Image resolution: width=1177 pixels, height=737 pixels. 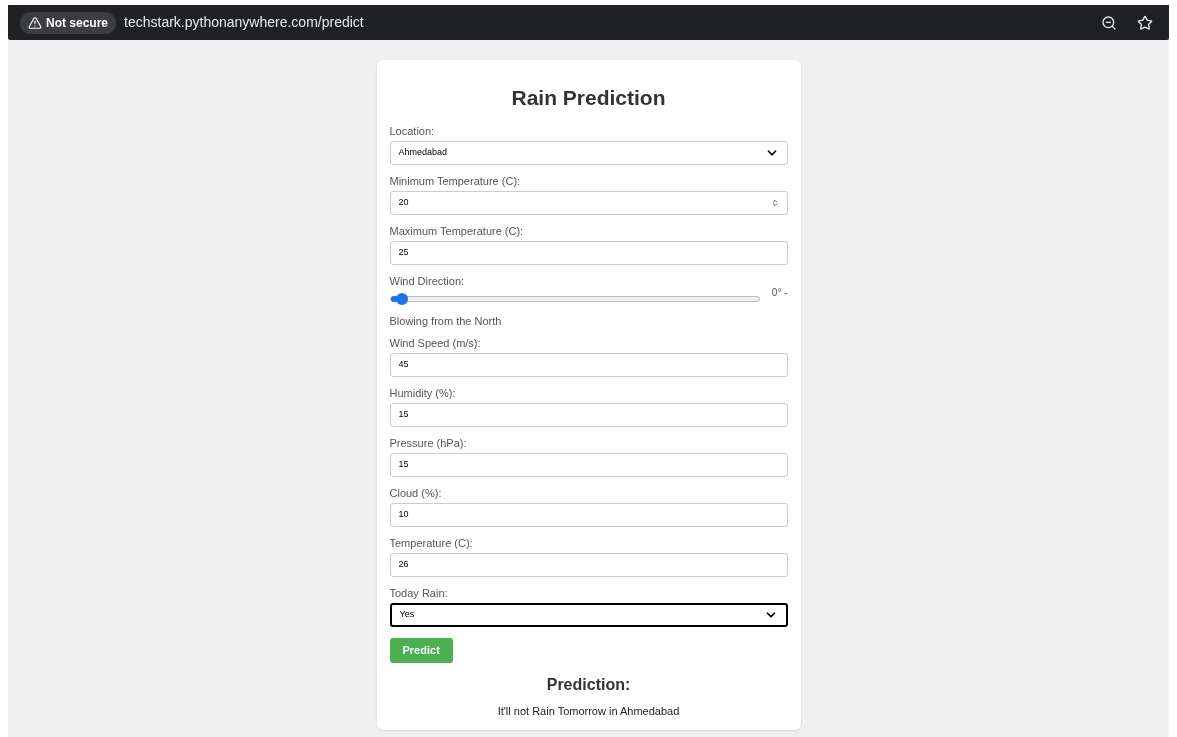 What do you see at coordinates (416, 493) in the screenshot?
I see `field-label: Cloud (%):` at bounding box center [416, 493].